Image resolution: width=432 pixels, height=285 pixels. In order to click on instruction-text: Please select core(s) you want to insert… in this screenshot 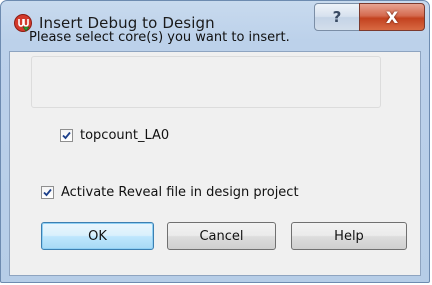, I will do `click(159, 37)`.